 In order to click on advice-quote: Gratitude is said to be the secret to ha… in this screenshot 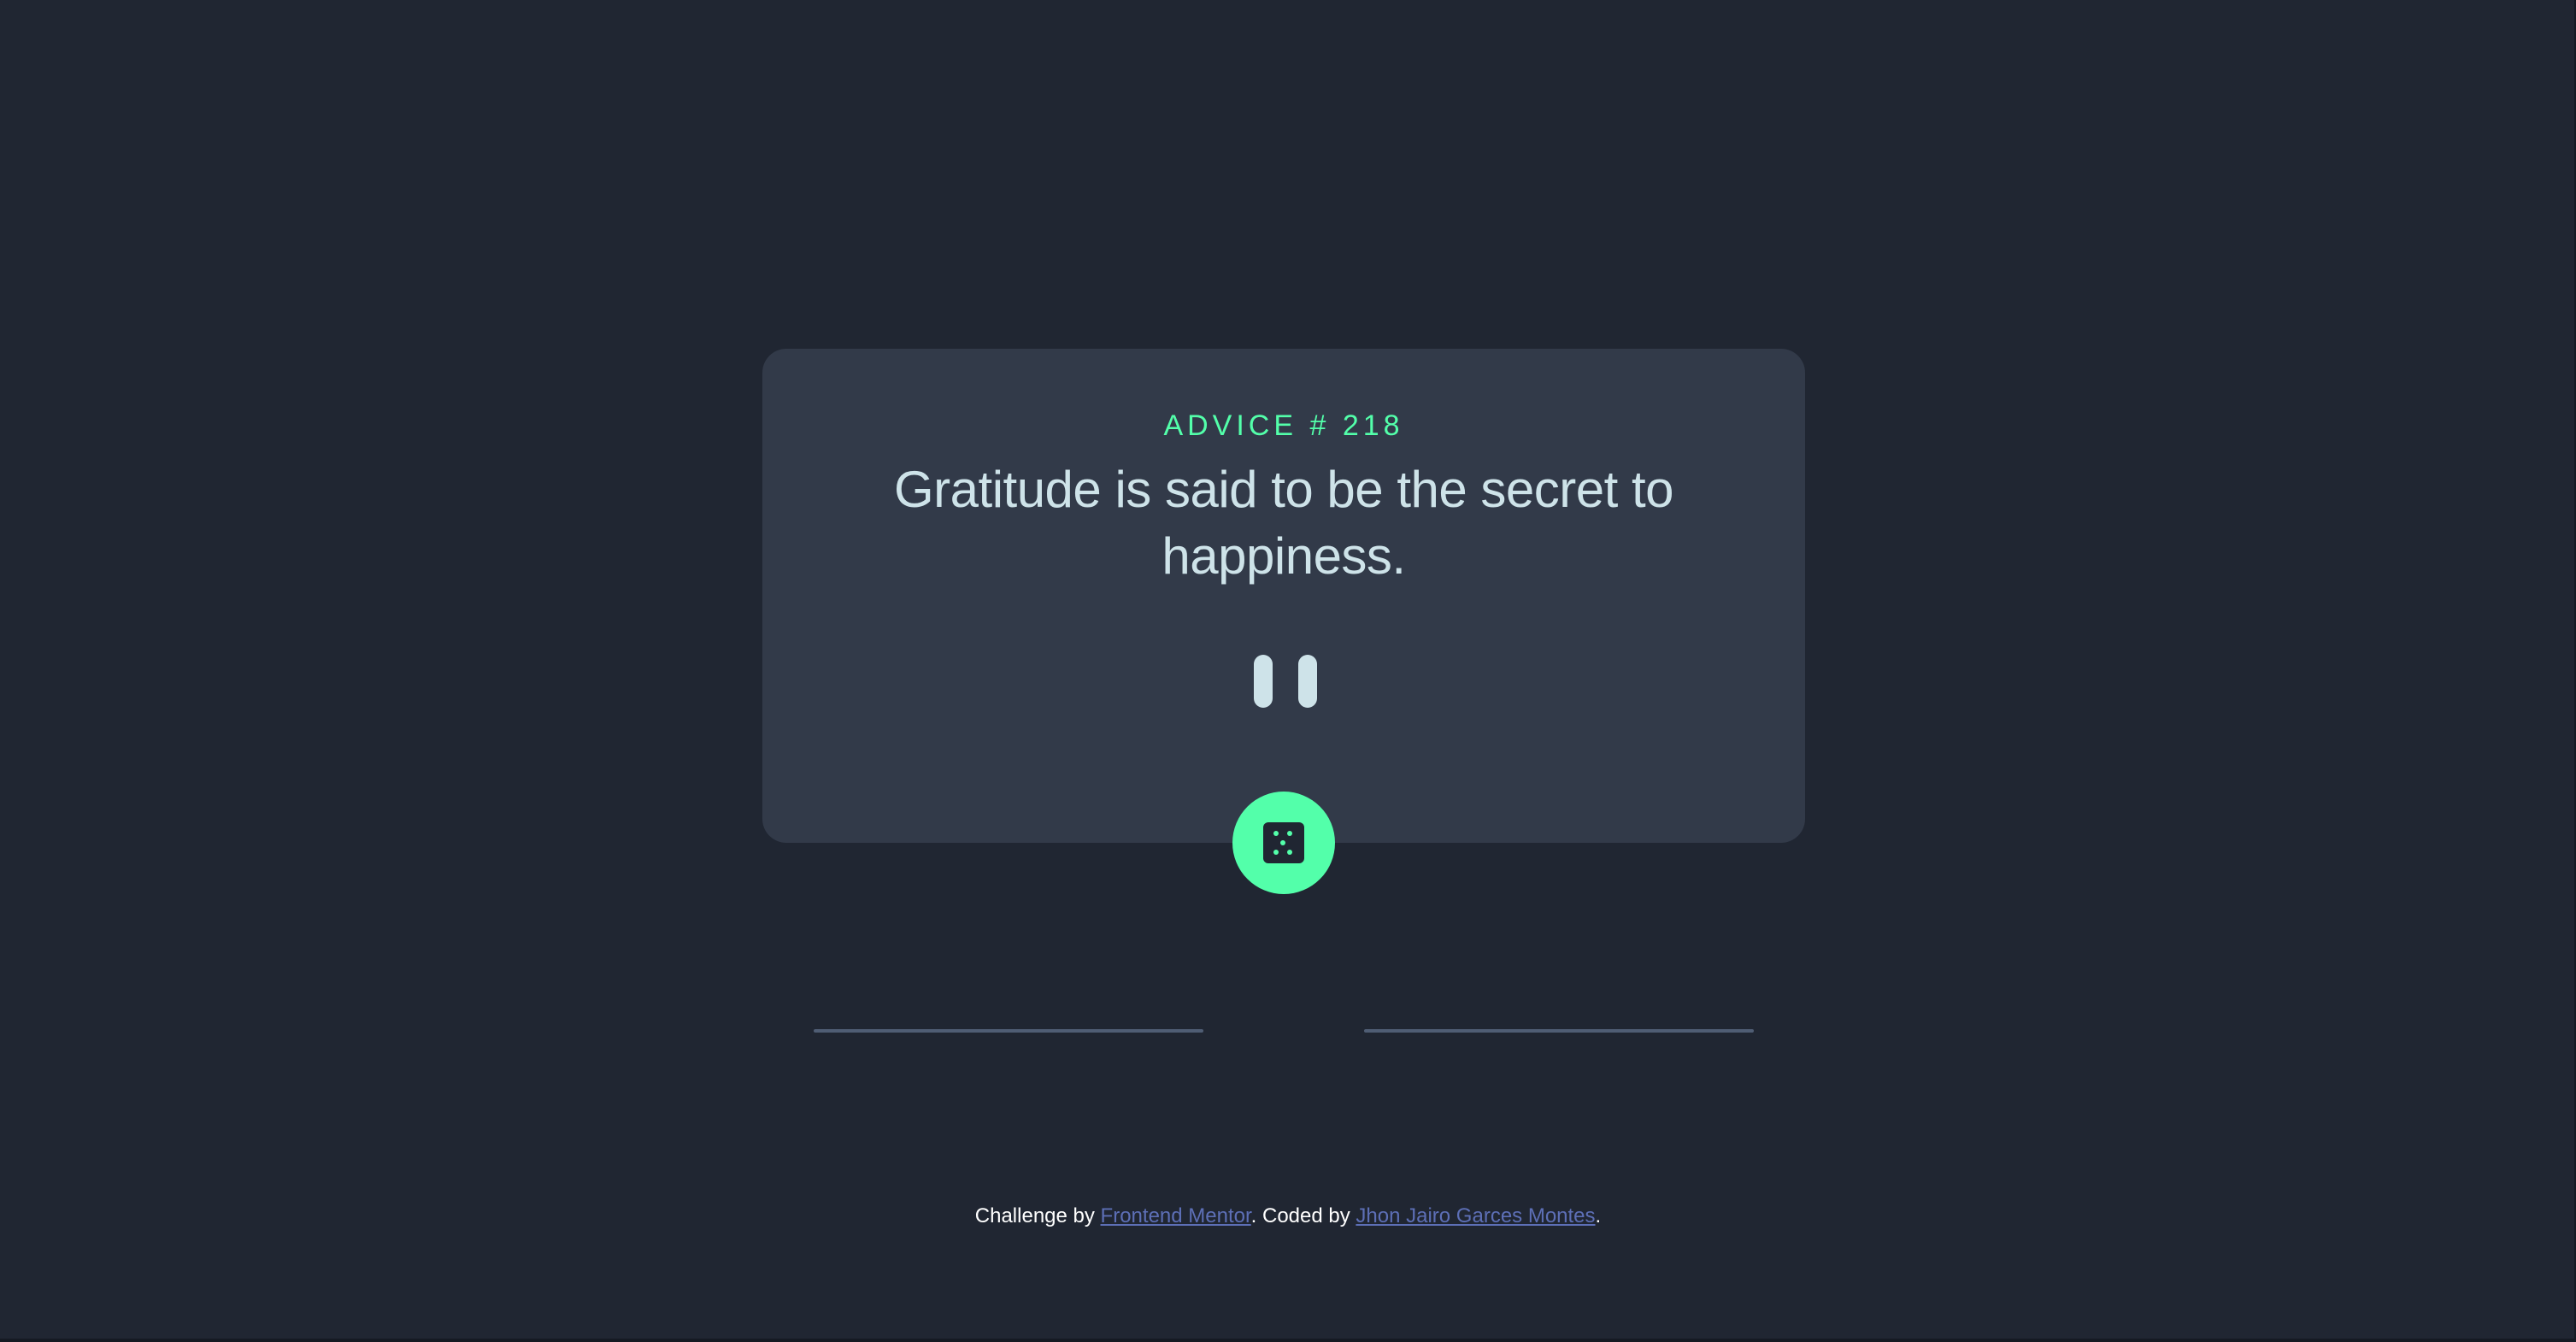, I will do `click(1284, 523)`.